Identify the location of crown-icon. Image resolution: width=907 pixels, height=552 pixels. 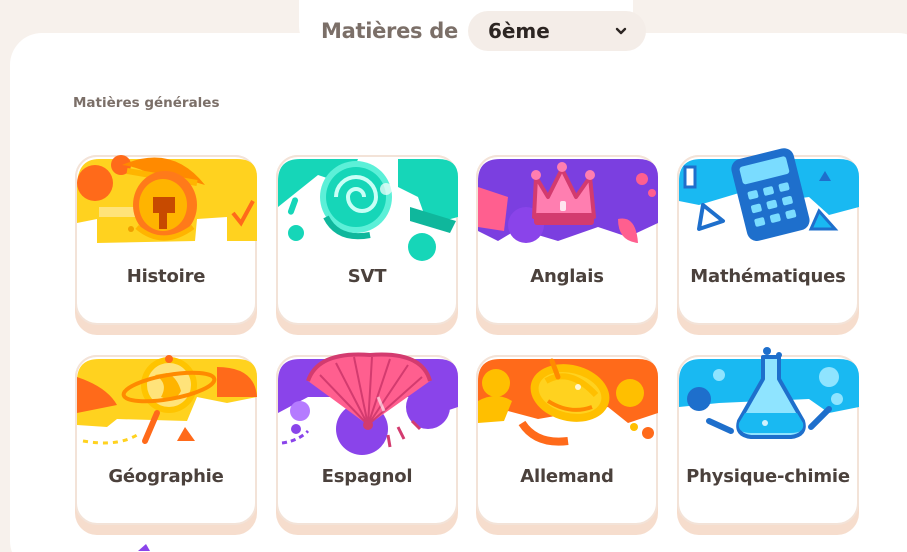
(568, 201).